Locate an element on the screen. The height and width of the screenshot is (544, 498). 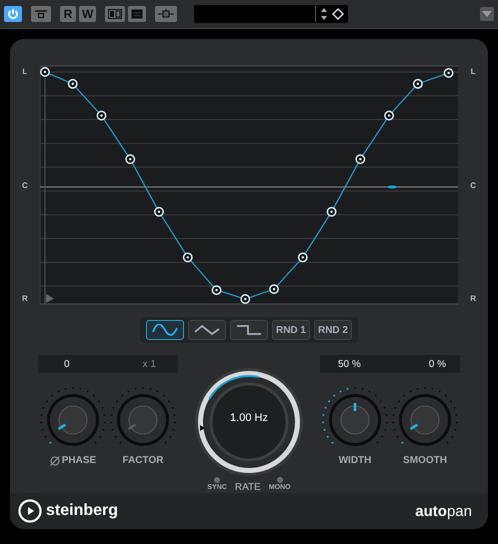
square-waveform-button is located at coordinates (249, 330).